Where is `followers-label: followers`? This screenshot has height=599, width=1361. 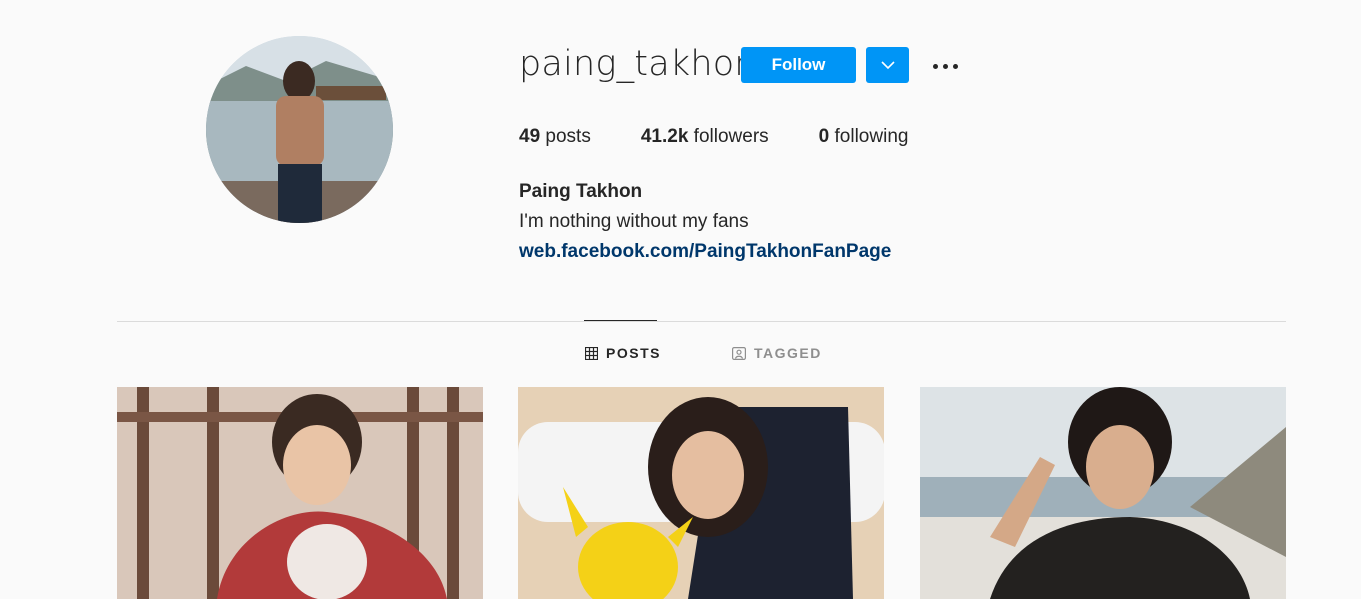 followers-label: followers is located at coordinates (731, 136).